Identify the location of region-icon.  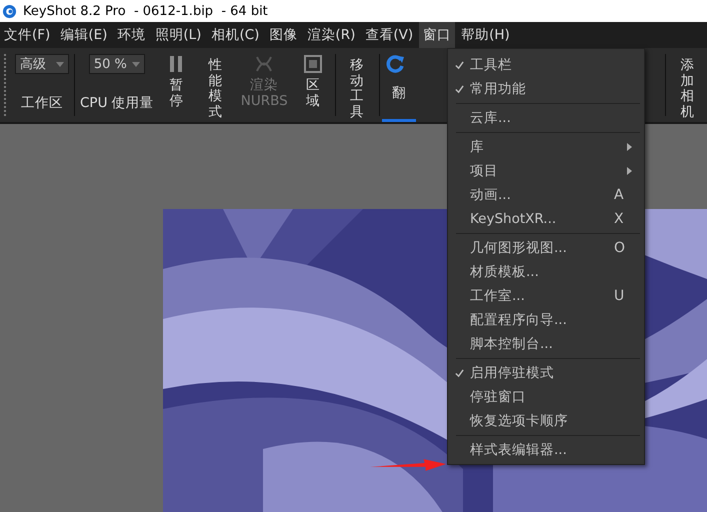
(313, 64).